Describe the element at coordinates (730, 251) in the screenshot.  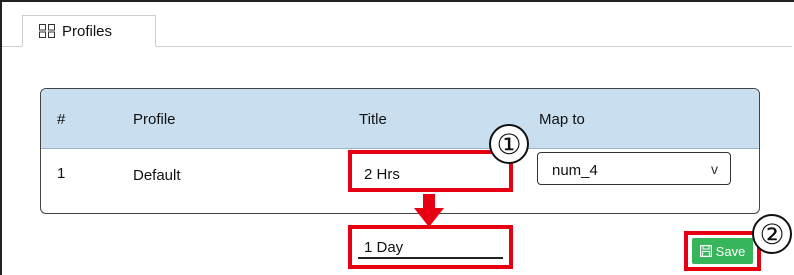
I see `save-label: Save` at that location.